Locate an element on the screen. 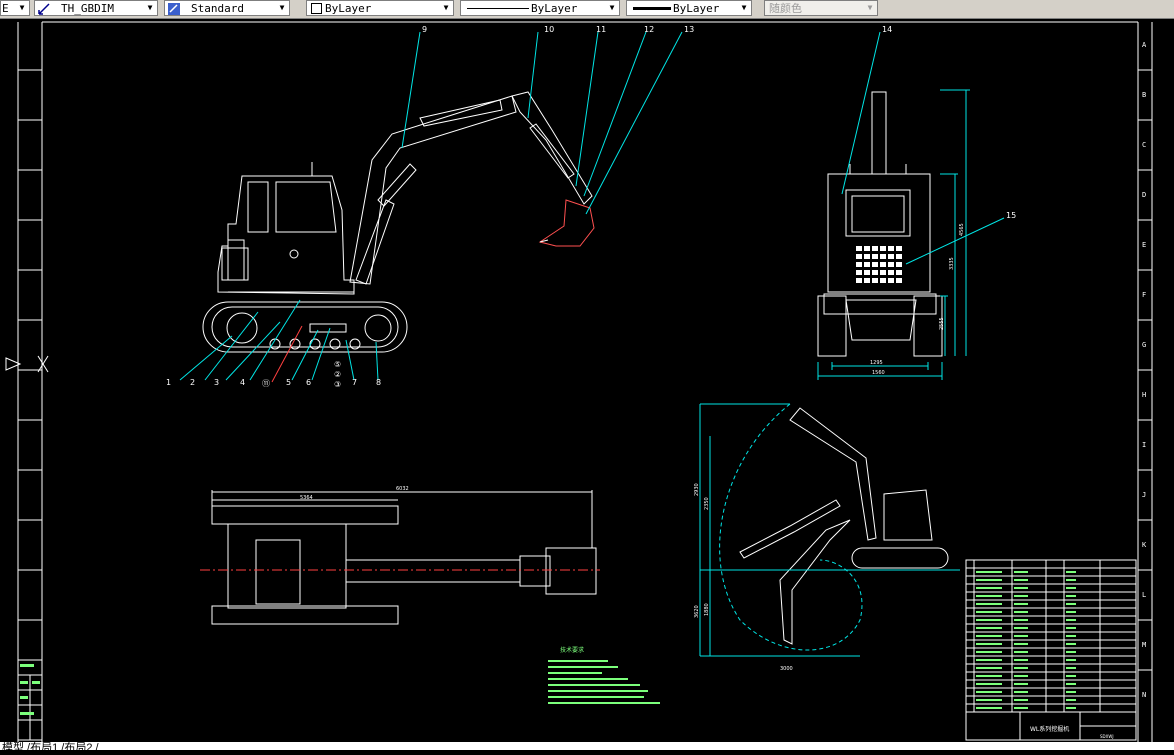 This screenshot has width=1174, height=755. reach-view-dimensions is located at coordinates (779, 530).